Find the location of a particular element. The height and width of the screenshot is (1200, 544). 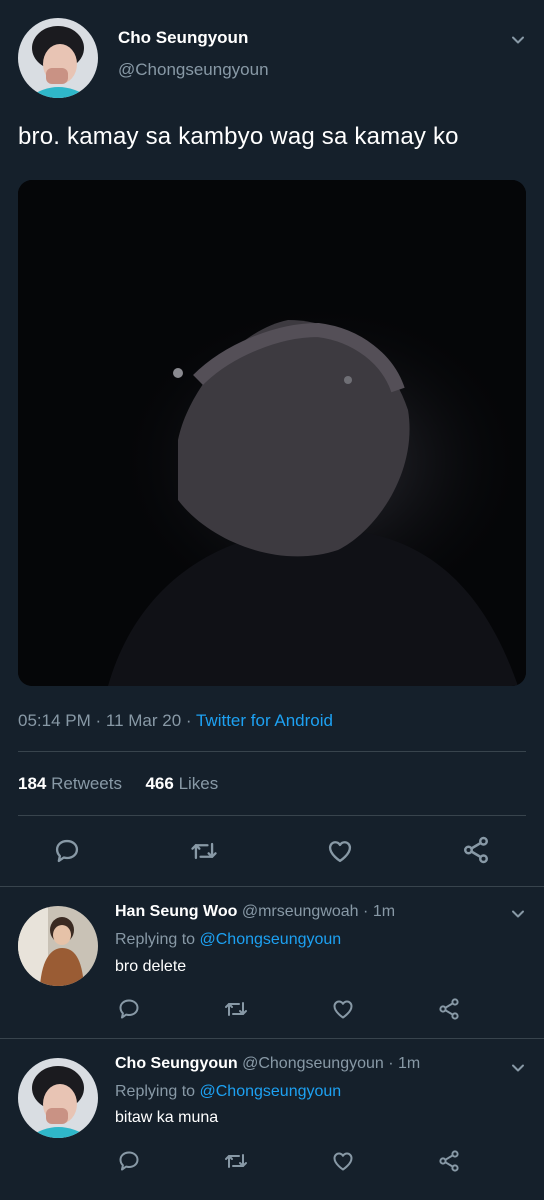

tweet-stats: 184 Retweets 466 Likes is located at coordinates (118, 784).